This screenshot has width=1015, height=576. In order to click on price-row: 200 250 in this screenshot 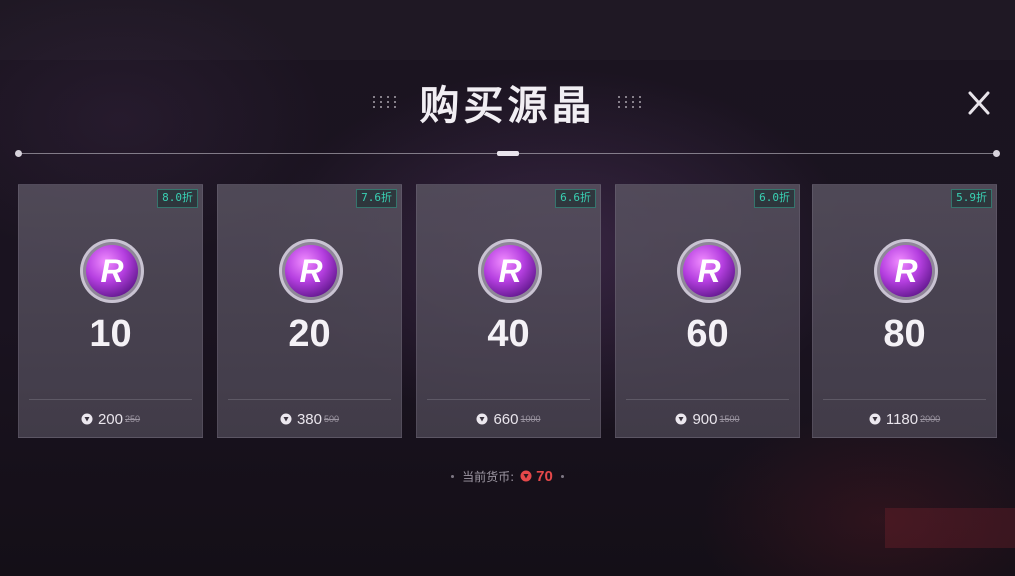, I will do `click(110, 419)`.